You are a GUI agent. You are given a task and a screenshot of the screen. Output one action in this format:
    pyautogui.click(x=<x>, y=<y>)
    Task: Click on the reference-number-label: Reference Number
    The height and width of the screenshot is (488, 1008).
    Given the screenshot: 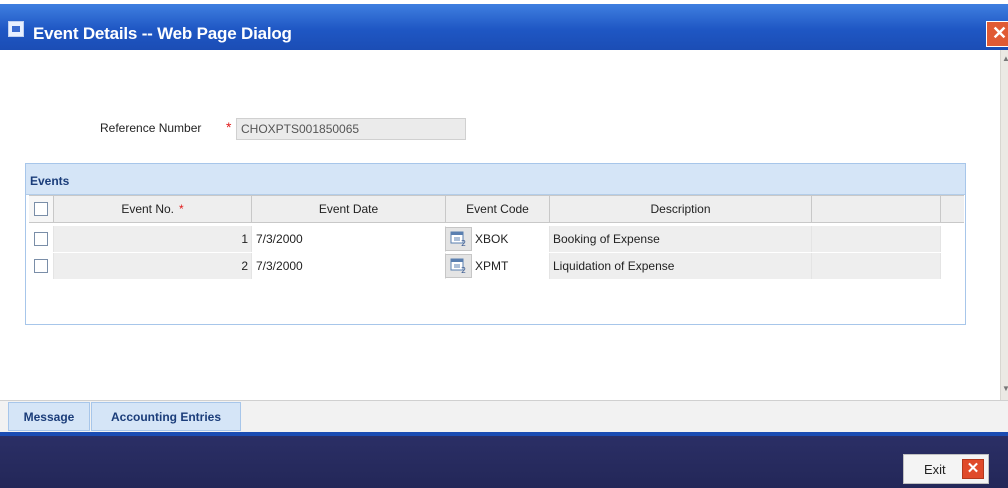 What is the action you would take?
    pyautogui.click(x=151, y=128)
    